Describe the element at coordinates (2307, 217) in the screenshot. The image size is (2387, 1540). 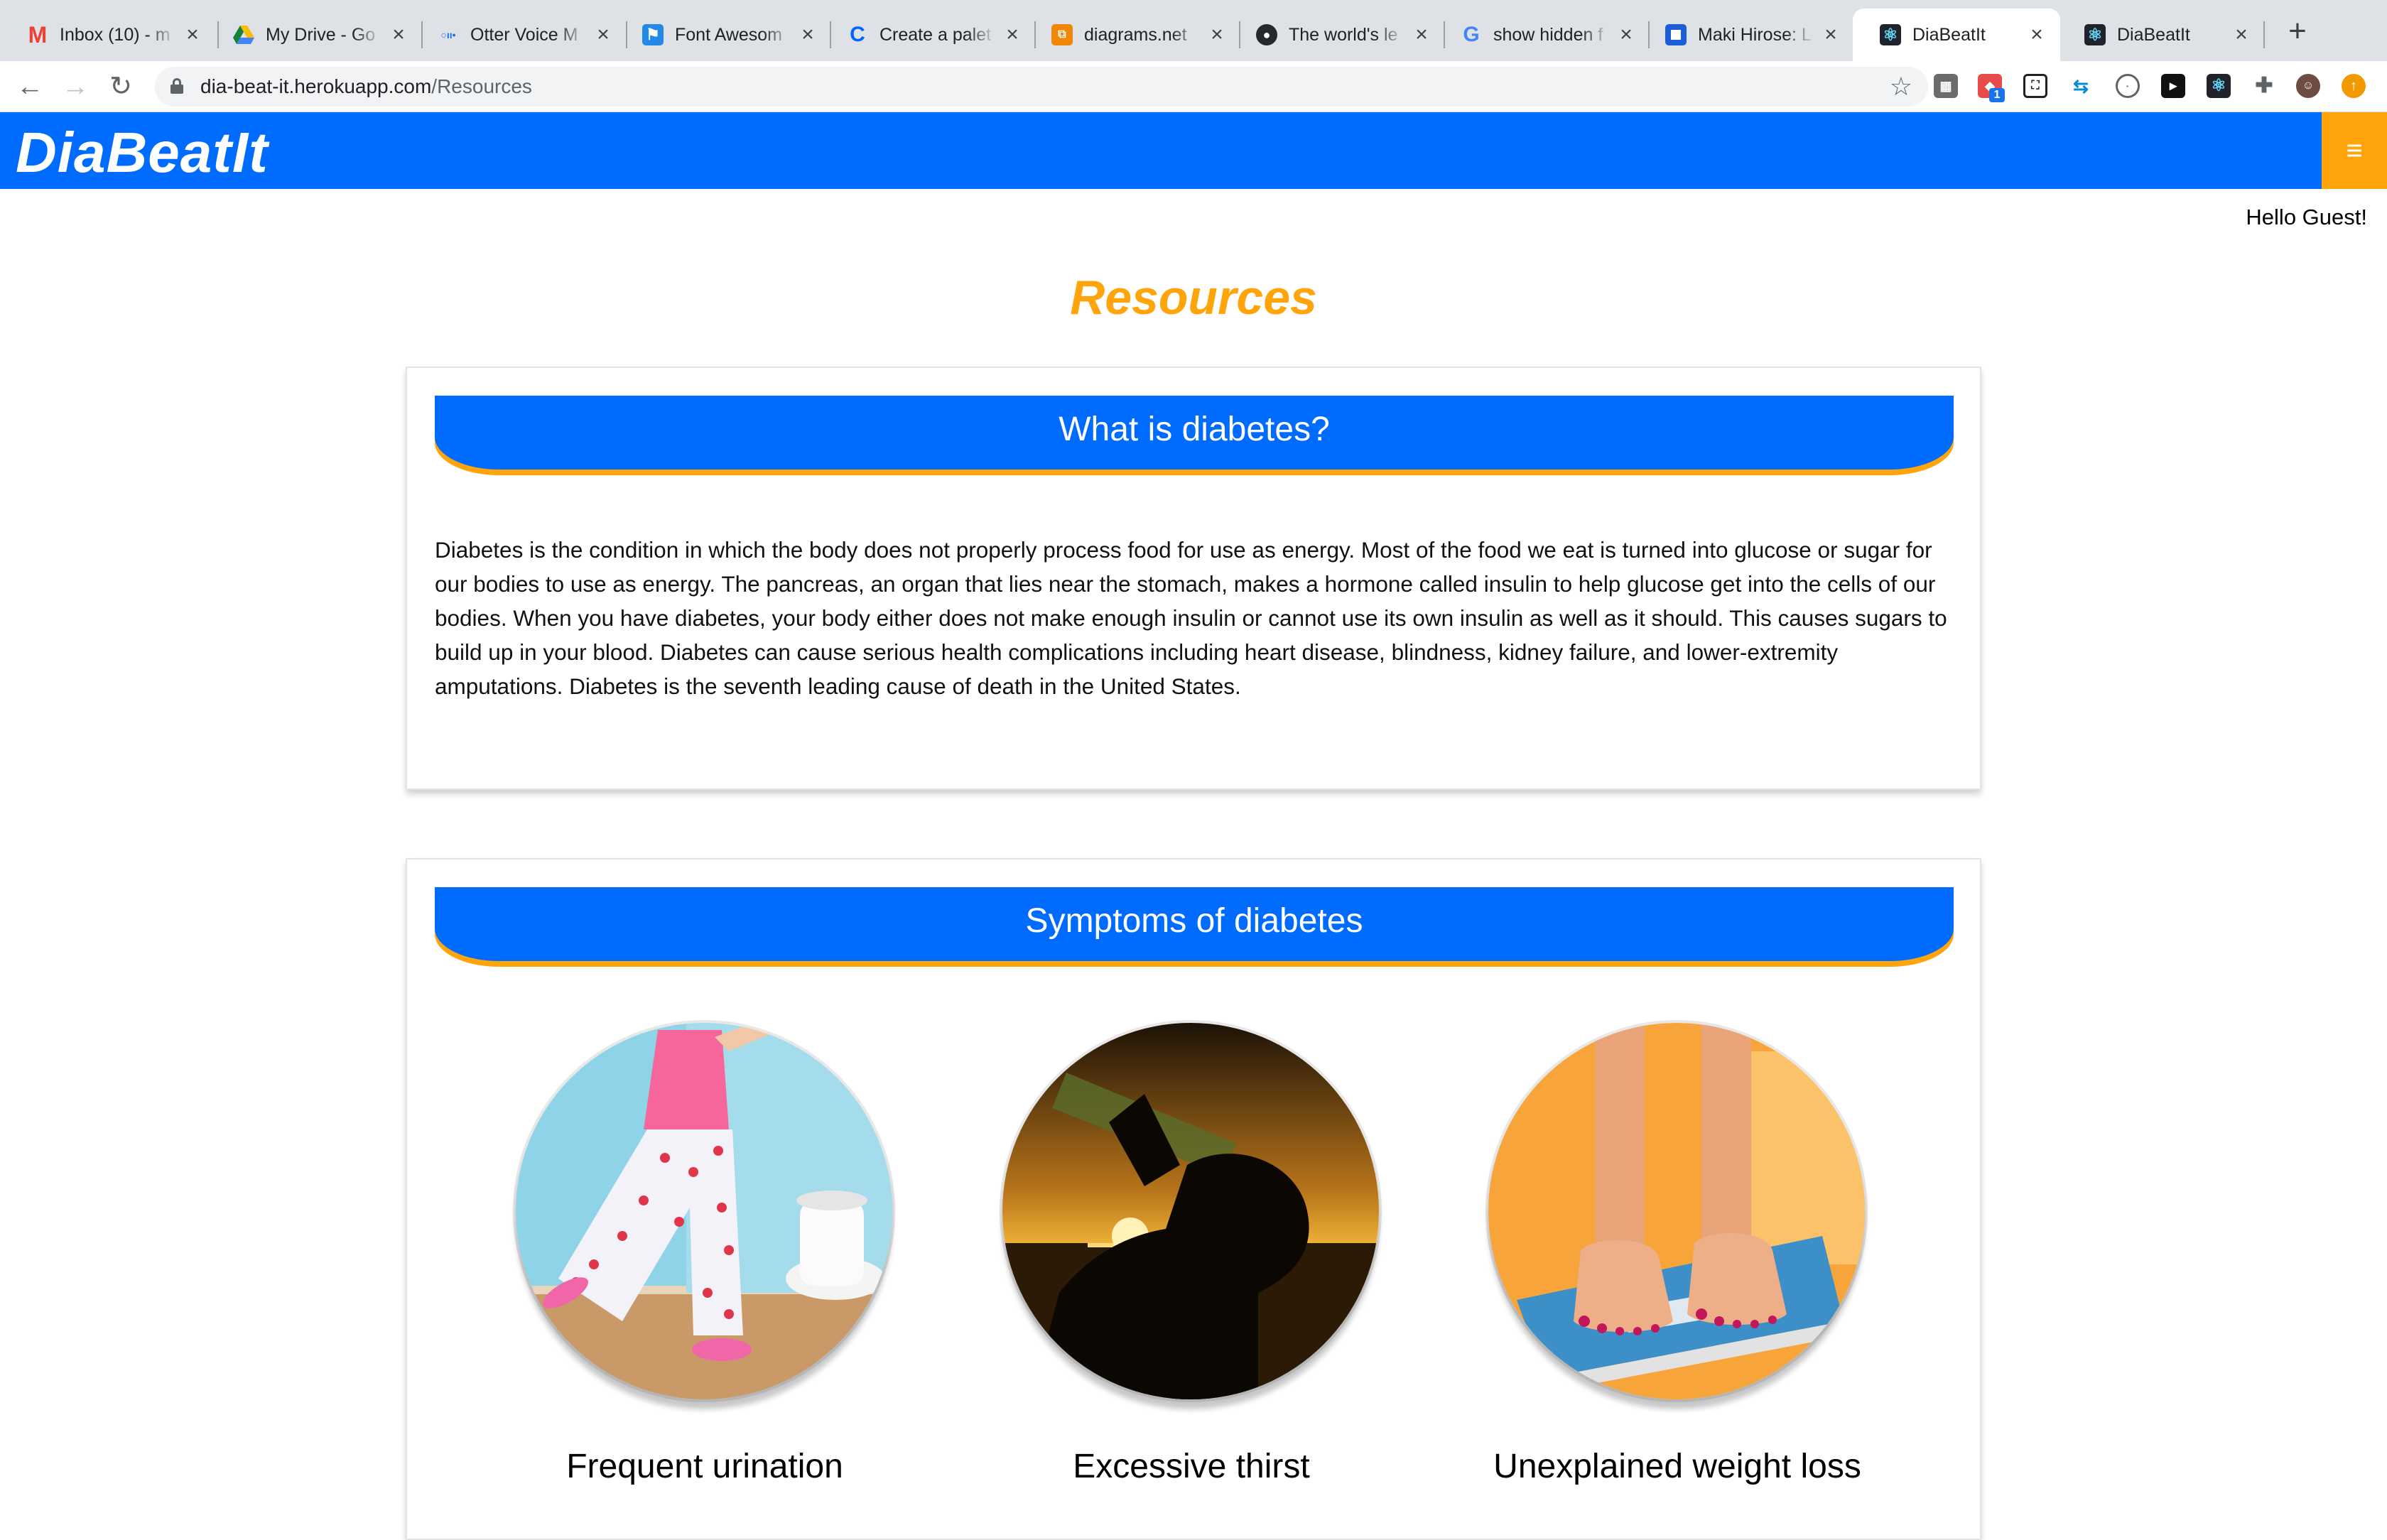
I see `user-greeting: Hello Guest!` at that location.